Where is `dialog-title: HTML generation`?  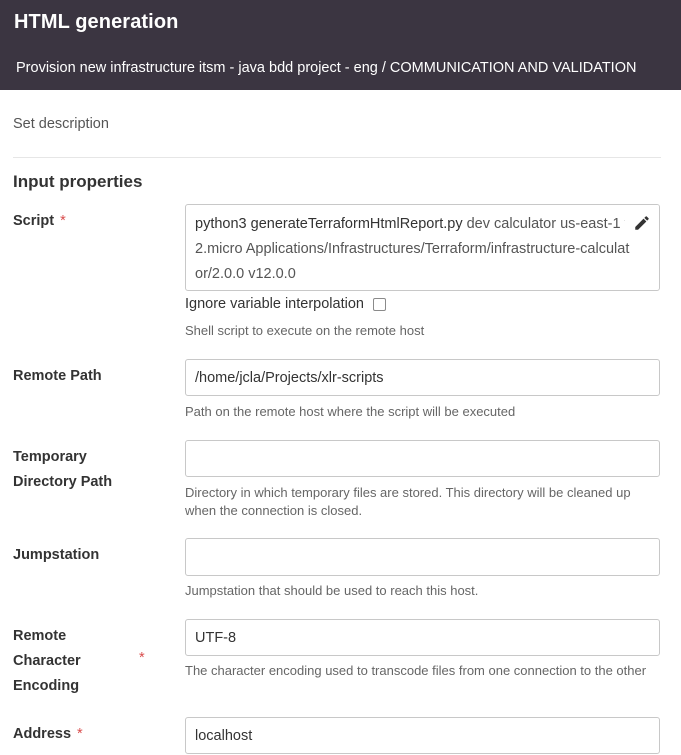 dialog-title: HTML generation is located at coordinates (96, 22).